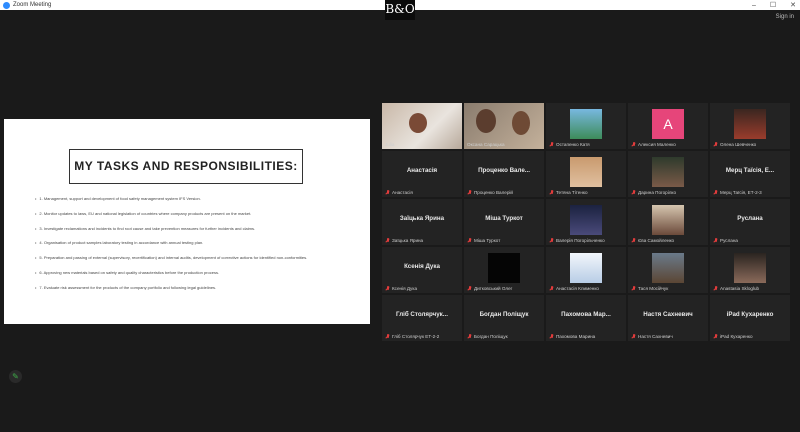  I want to click on participant-tile: Анастасія Клименко, so click(586, 270).